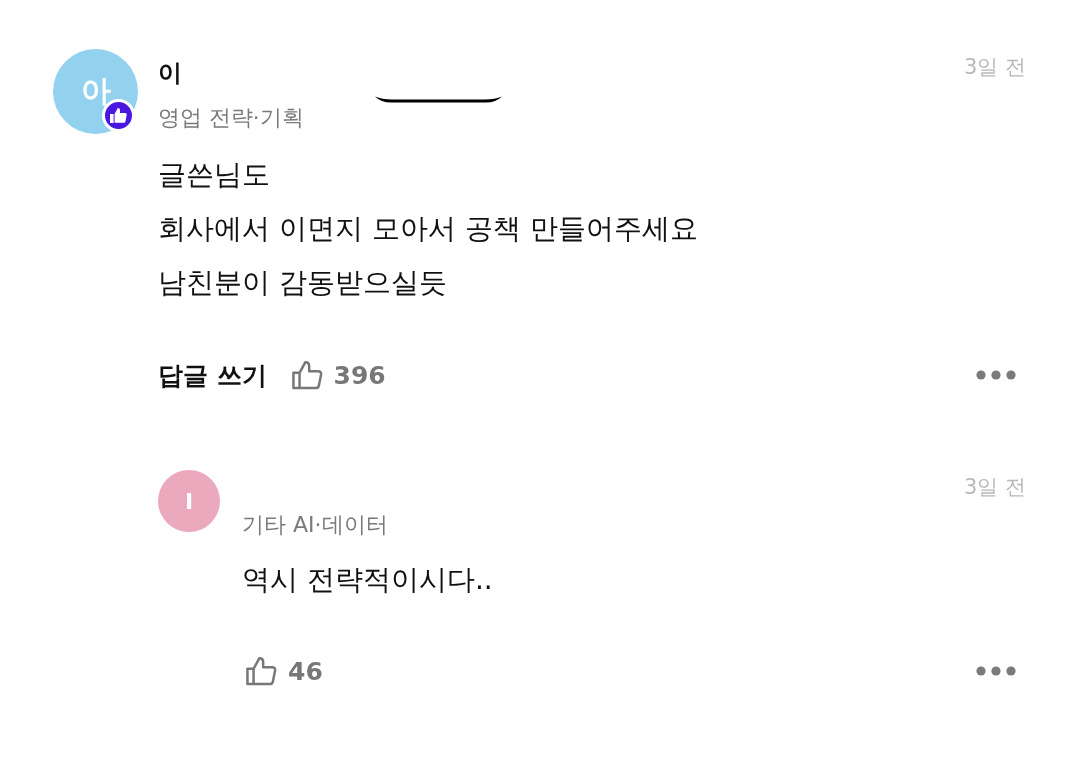 Image resolution: width=1080 pixels, height=761 pixels. What do you see at coordinates (302, 283) in the screenshot?
I see `comment-text: 남친분이 감동받으실듯` at bounding box center [302, 283].